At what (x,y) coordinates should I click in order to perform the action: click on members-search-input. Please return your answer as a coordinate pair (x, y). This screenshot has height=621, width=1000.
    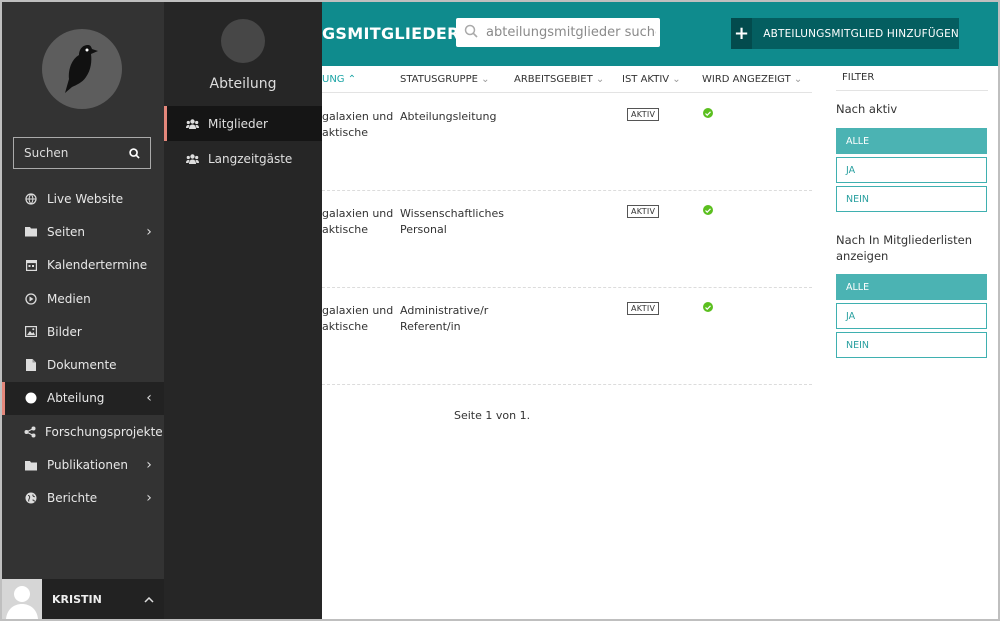
    Looking at the image, I should click on (571, 32).